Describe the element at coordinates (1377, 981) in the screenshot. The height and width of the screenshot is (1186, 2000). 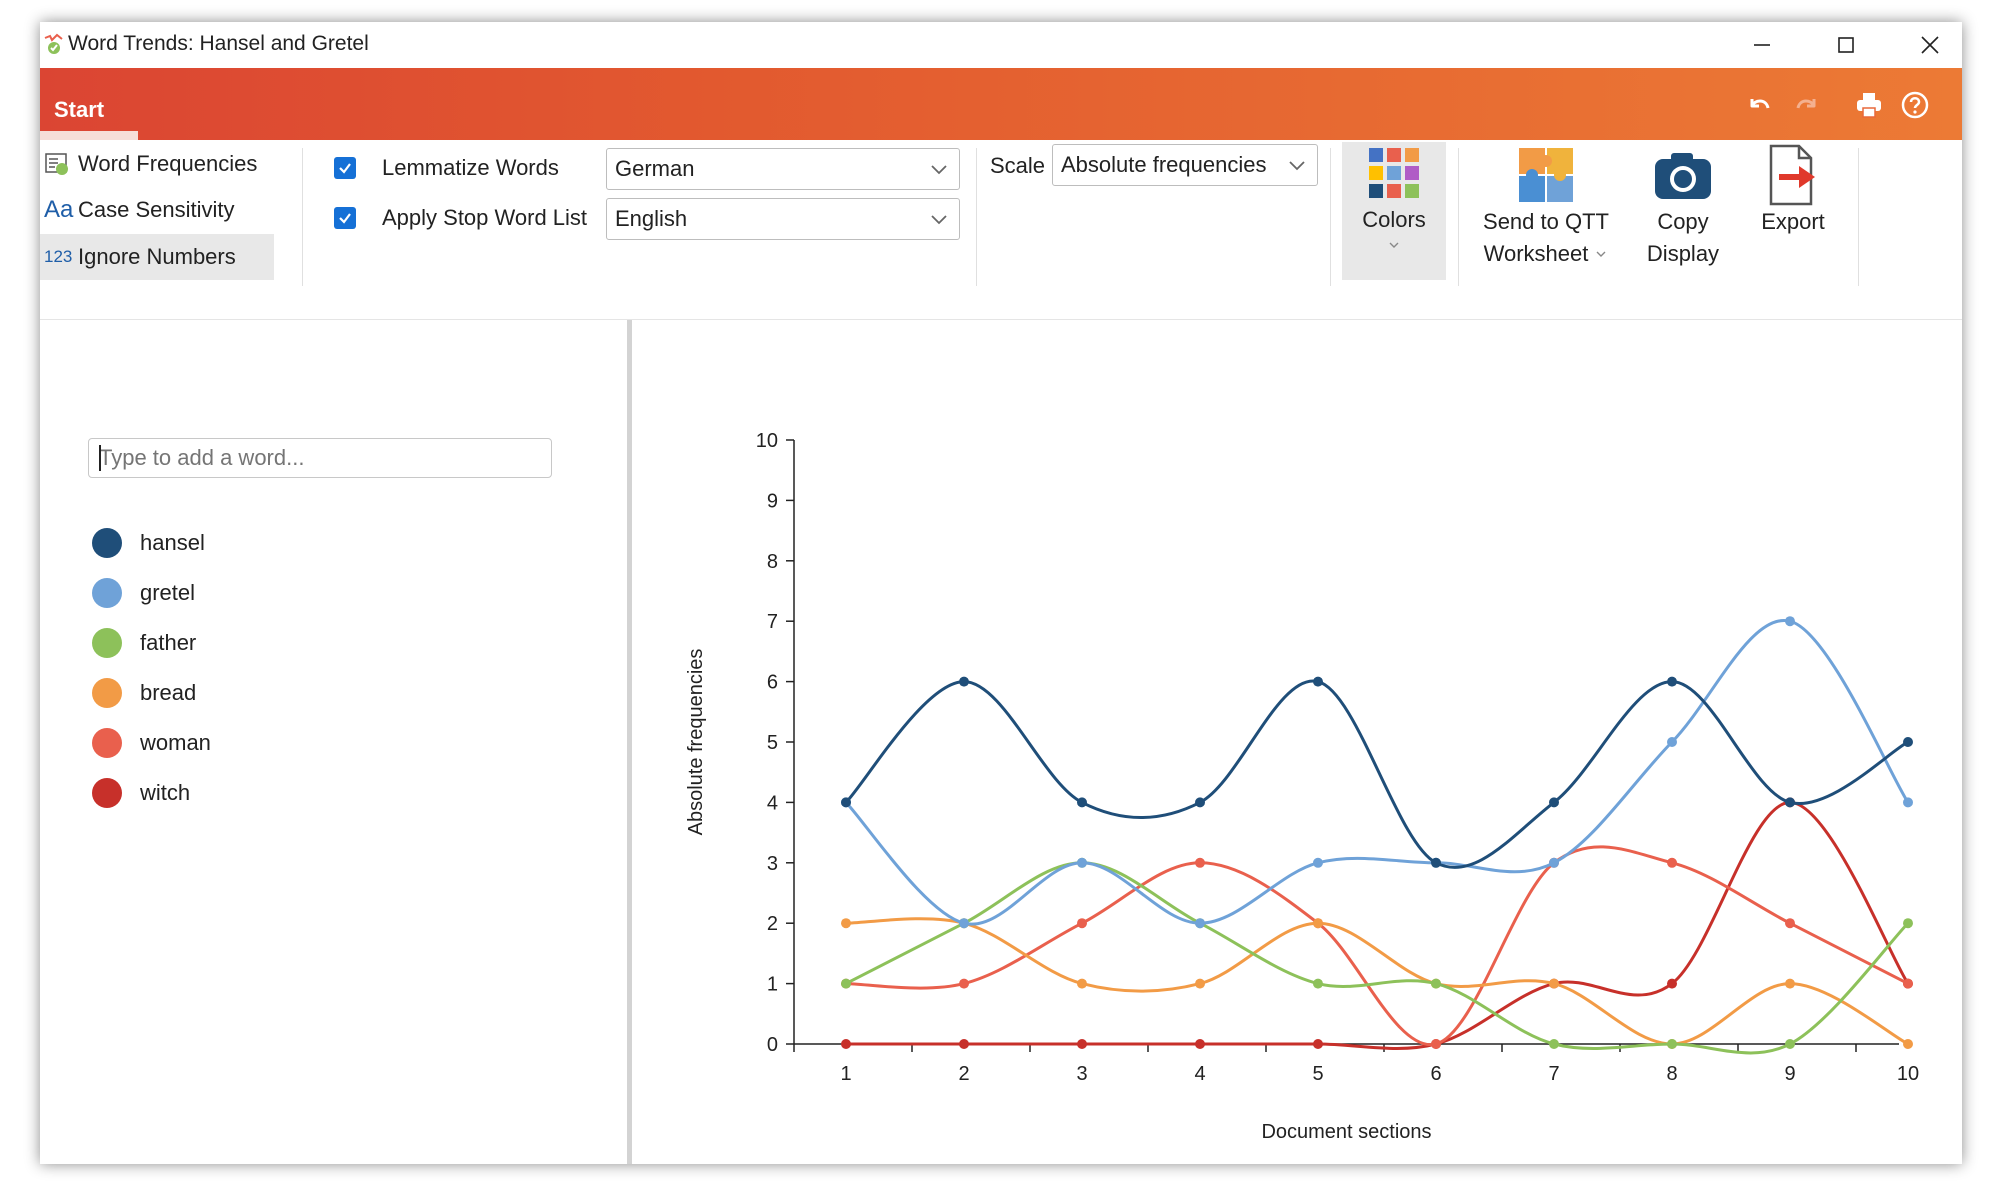
I see `series-line-bread` at that location.